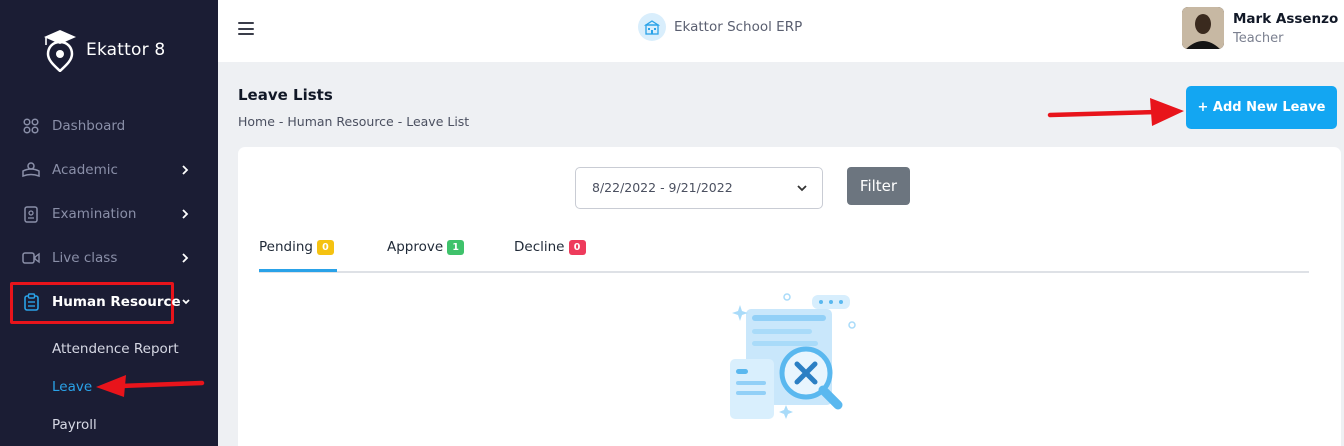 The width and height of the screenshot is (1344, 446). I want to click on sidebar-item-label: Dashboard, so click(89, 126).